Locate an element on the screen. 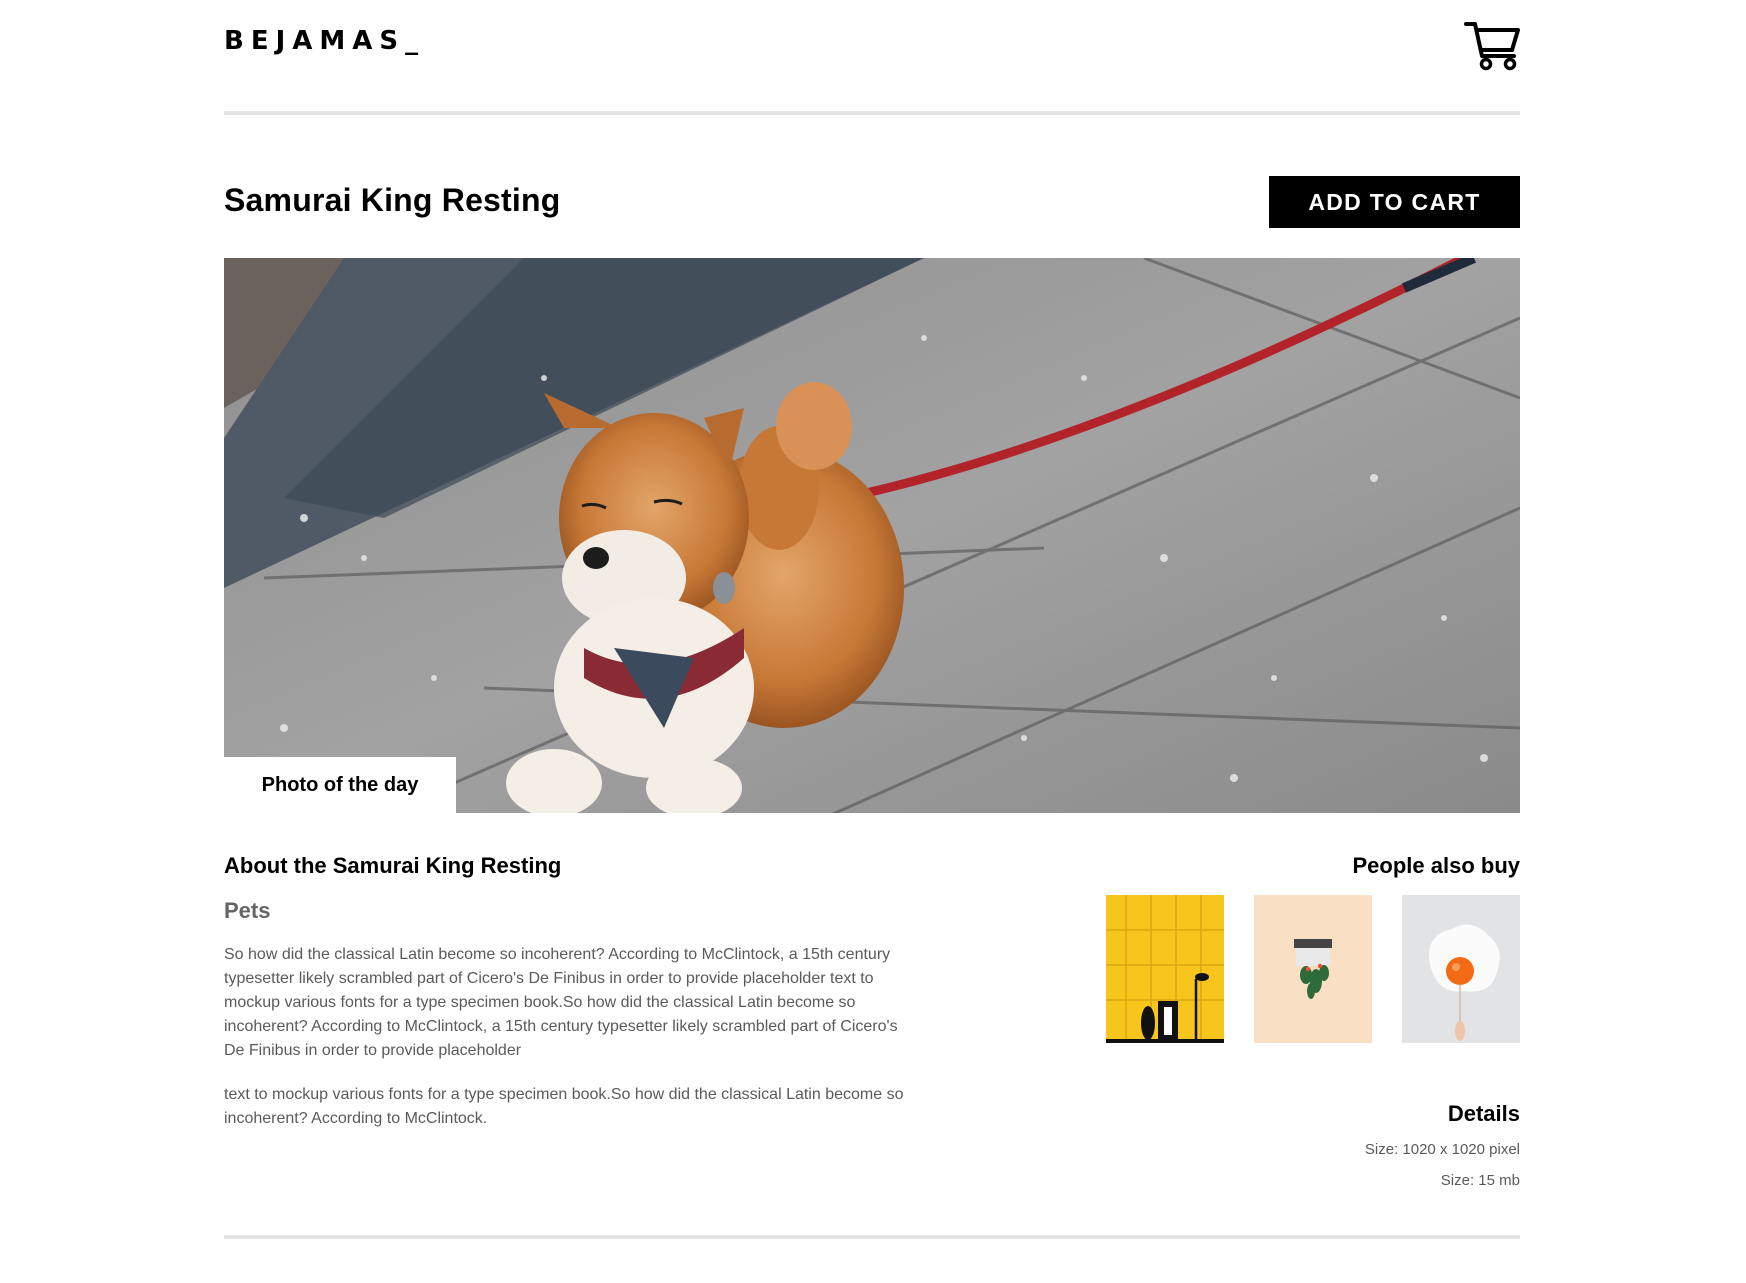  cart-button is located at coordinates (1492, 46).